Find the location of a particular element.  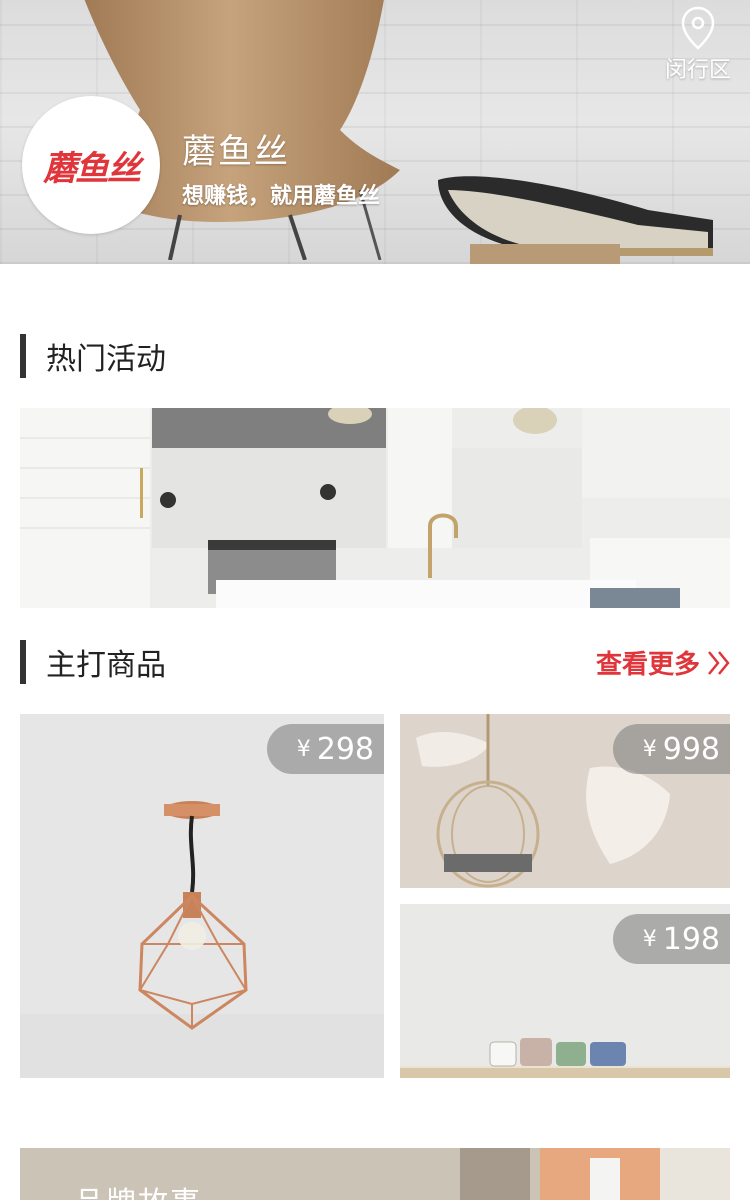

section-featured-products: 主打商品 is located at coordinates (93, 662).